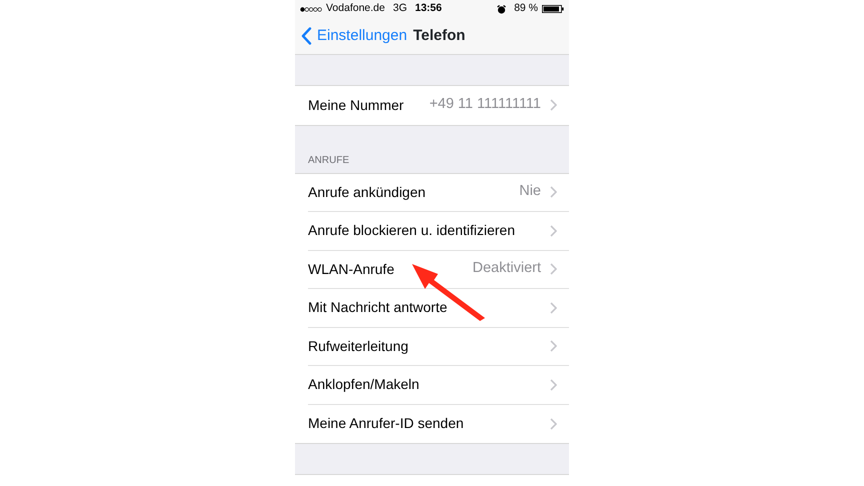 Image resolution: width=864 pixels, height=486 pixels. Describe the element at coordinates (432, 385) in the screenshot. I see `settings-row: Anklopfen/Makeln` at that location.